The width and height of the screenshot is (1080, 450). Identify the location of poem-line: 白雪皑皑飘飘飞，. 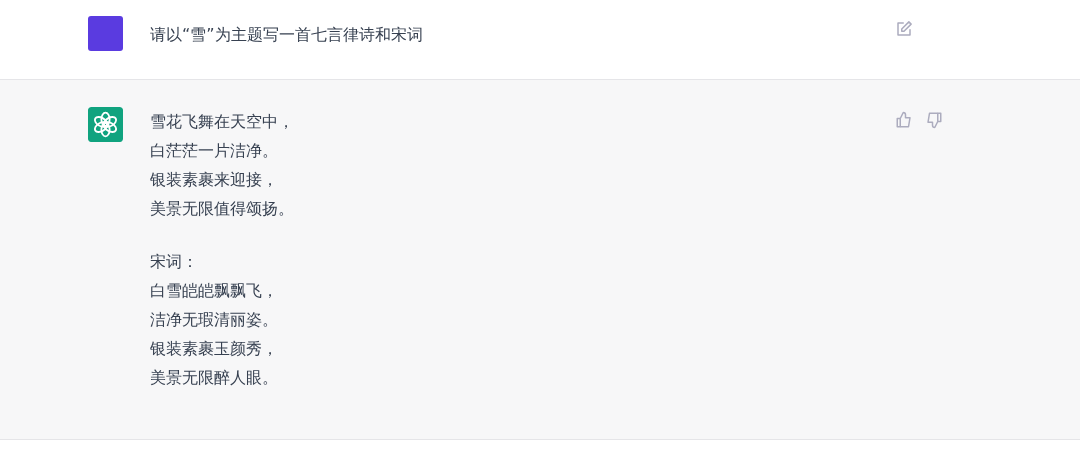
(214, 291).